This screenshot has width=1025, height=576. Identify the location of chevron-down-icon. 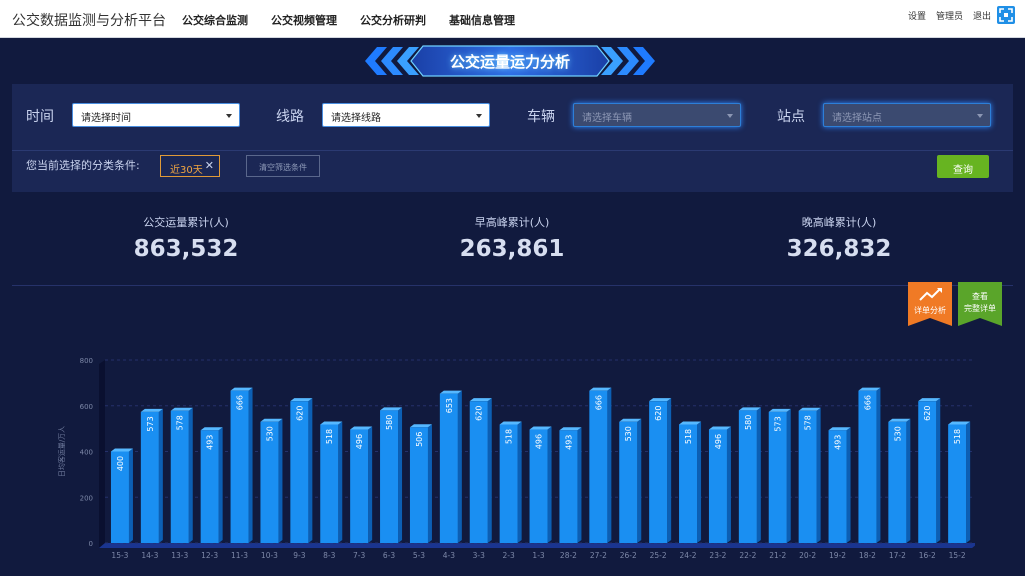
(980, 116).